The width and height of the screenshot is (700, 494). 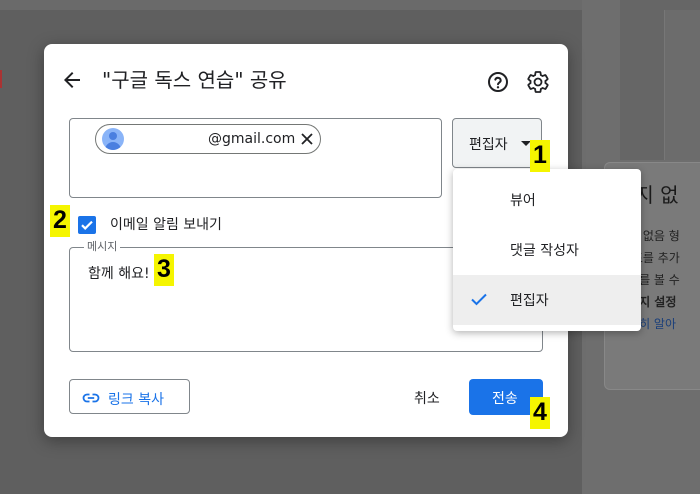 What do you see at coordinates (164, 270) in the screenshot?
I see `step-marker-3: 3` at bounding box center [164, 270].